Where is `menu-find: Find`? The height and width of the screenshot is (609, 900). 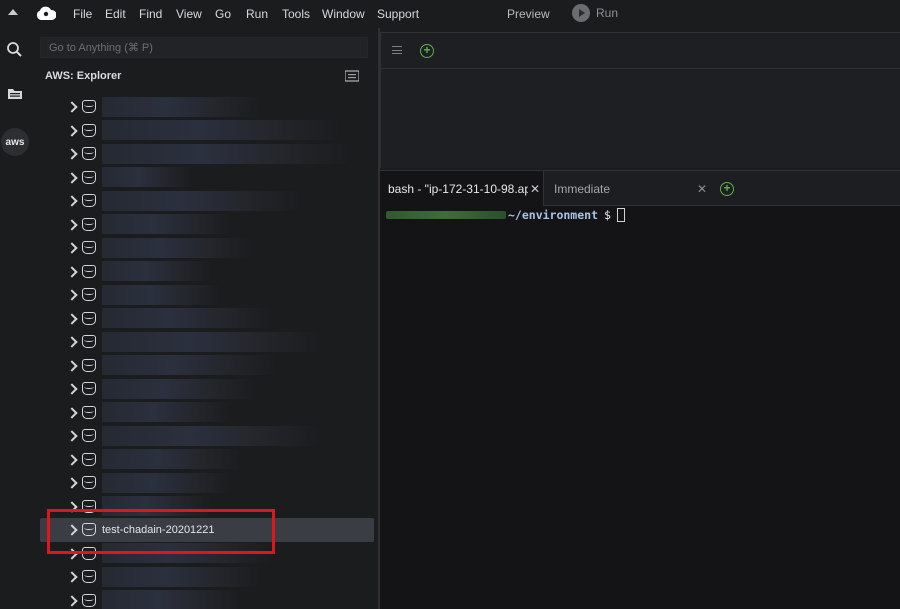 menu-find: Find is located at coordinates (150, 14).